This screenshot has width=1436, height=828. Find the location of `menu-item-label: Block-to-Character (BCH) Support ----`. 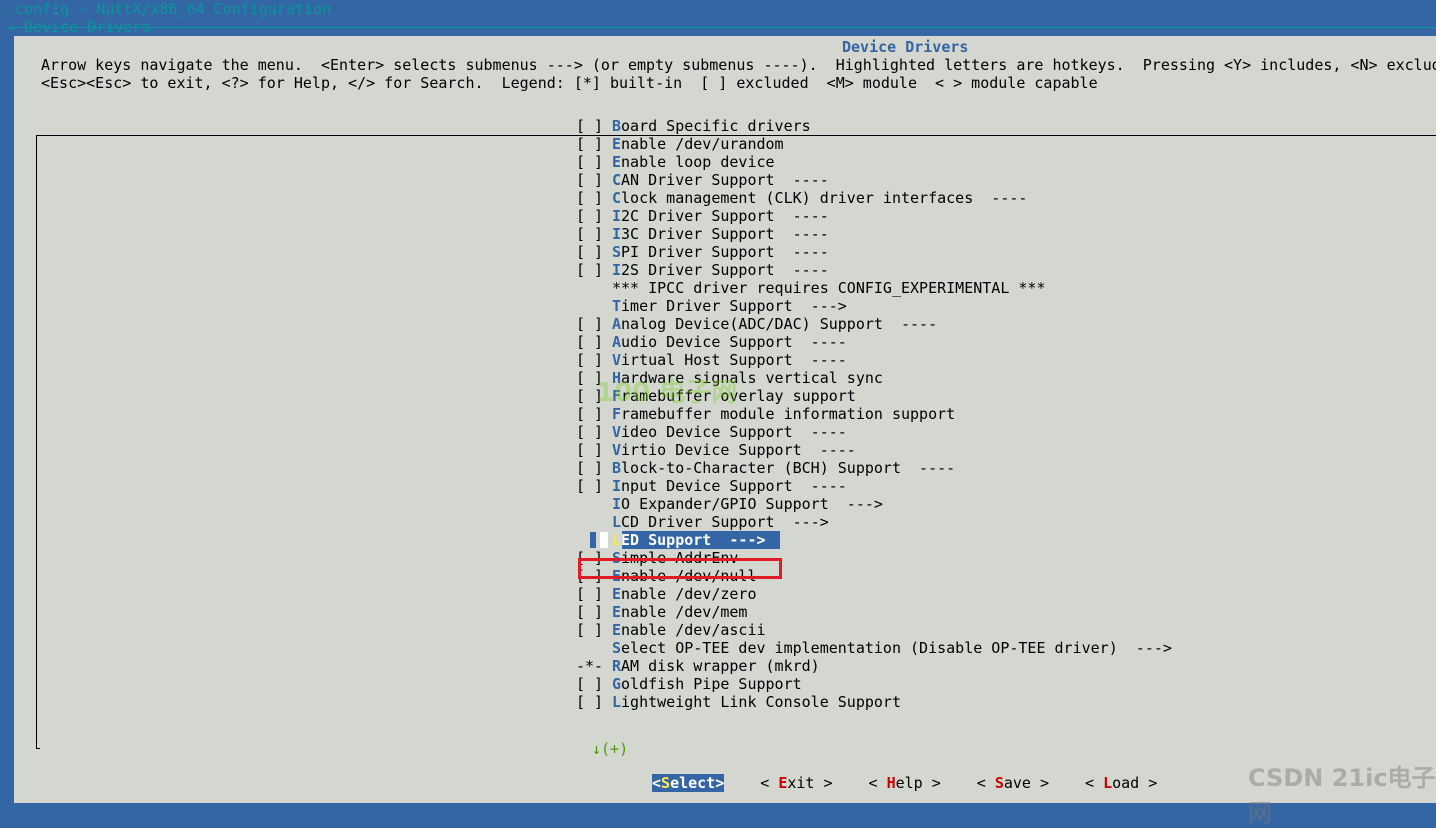

menu-item-label: Block-to-Character (BCH) Support ---- is located at coordinates (783, 468).